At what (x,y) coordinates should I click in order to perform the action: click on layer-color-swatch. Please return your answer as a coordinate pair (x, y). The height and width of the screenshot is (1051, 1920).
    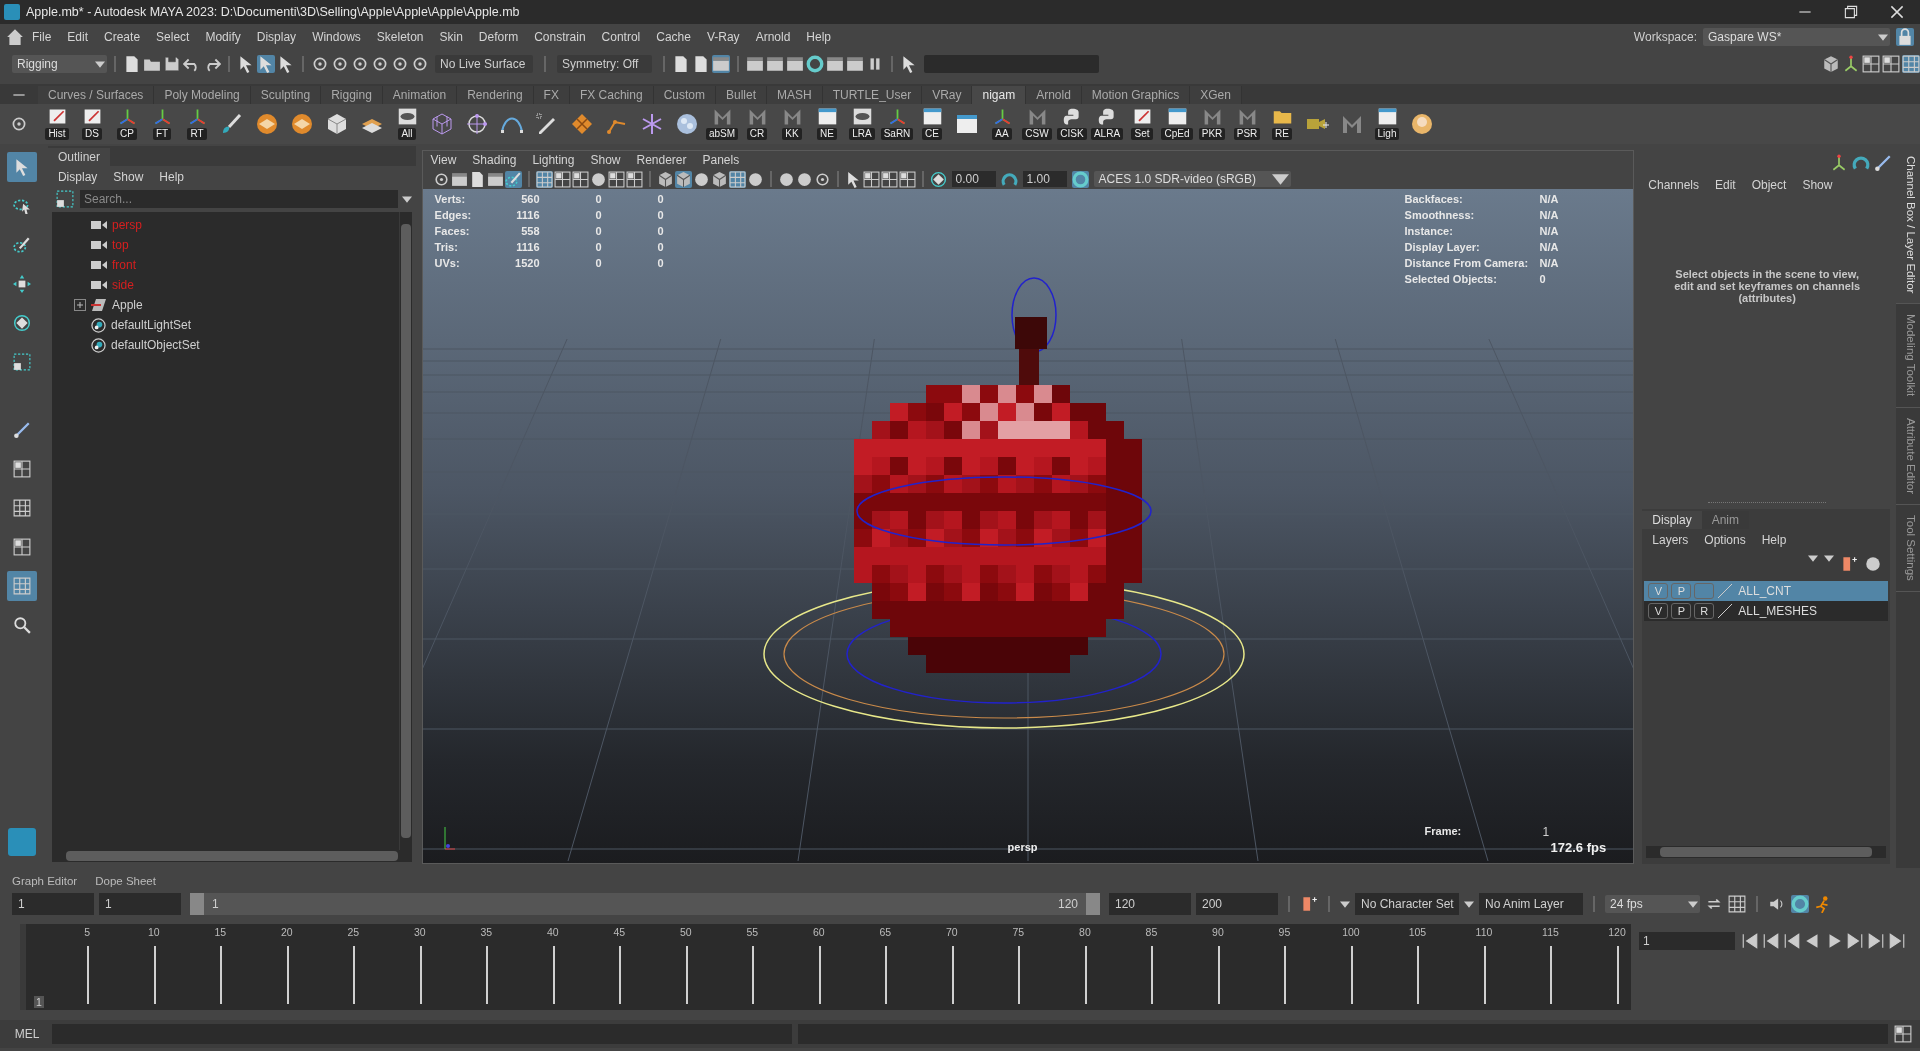
    Looking at the image, I should click on (1725, 611).